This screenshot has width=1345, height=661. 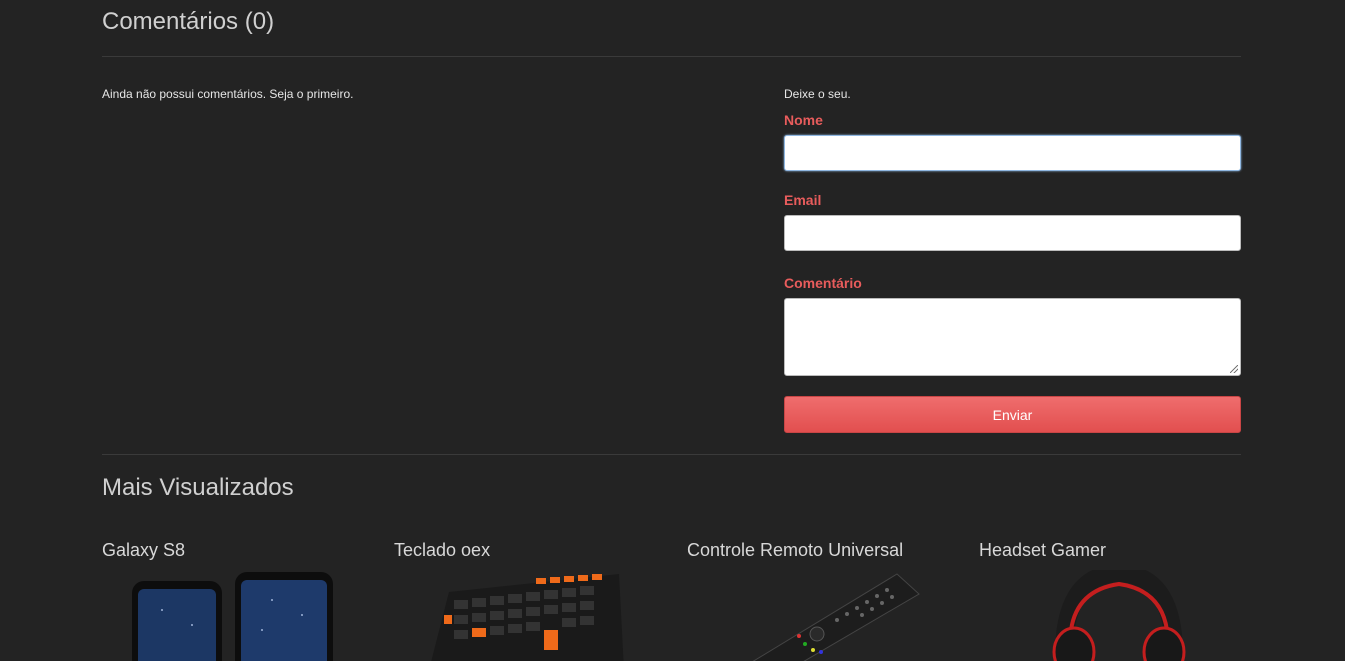 I want to click on most-viewed-title: Mais Visualizados, so click(x=198, y=487).